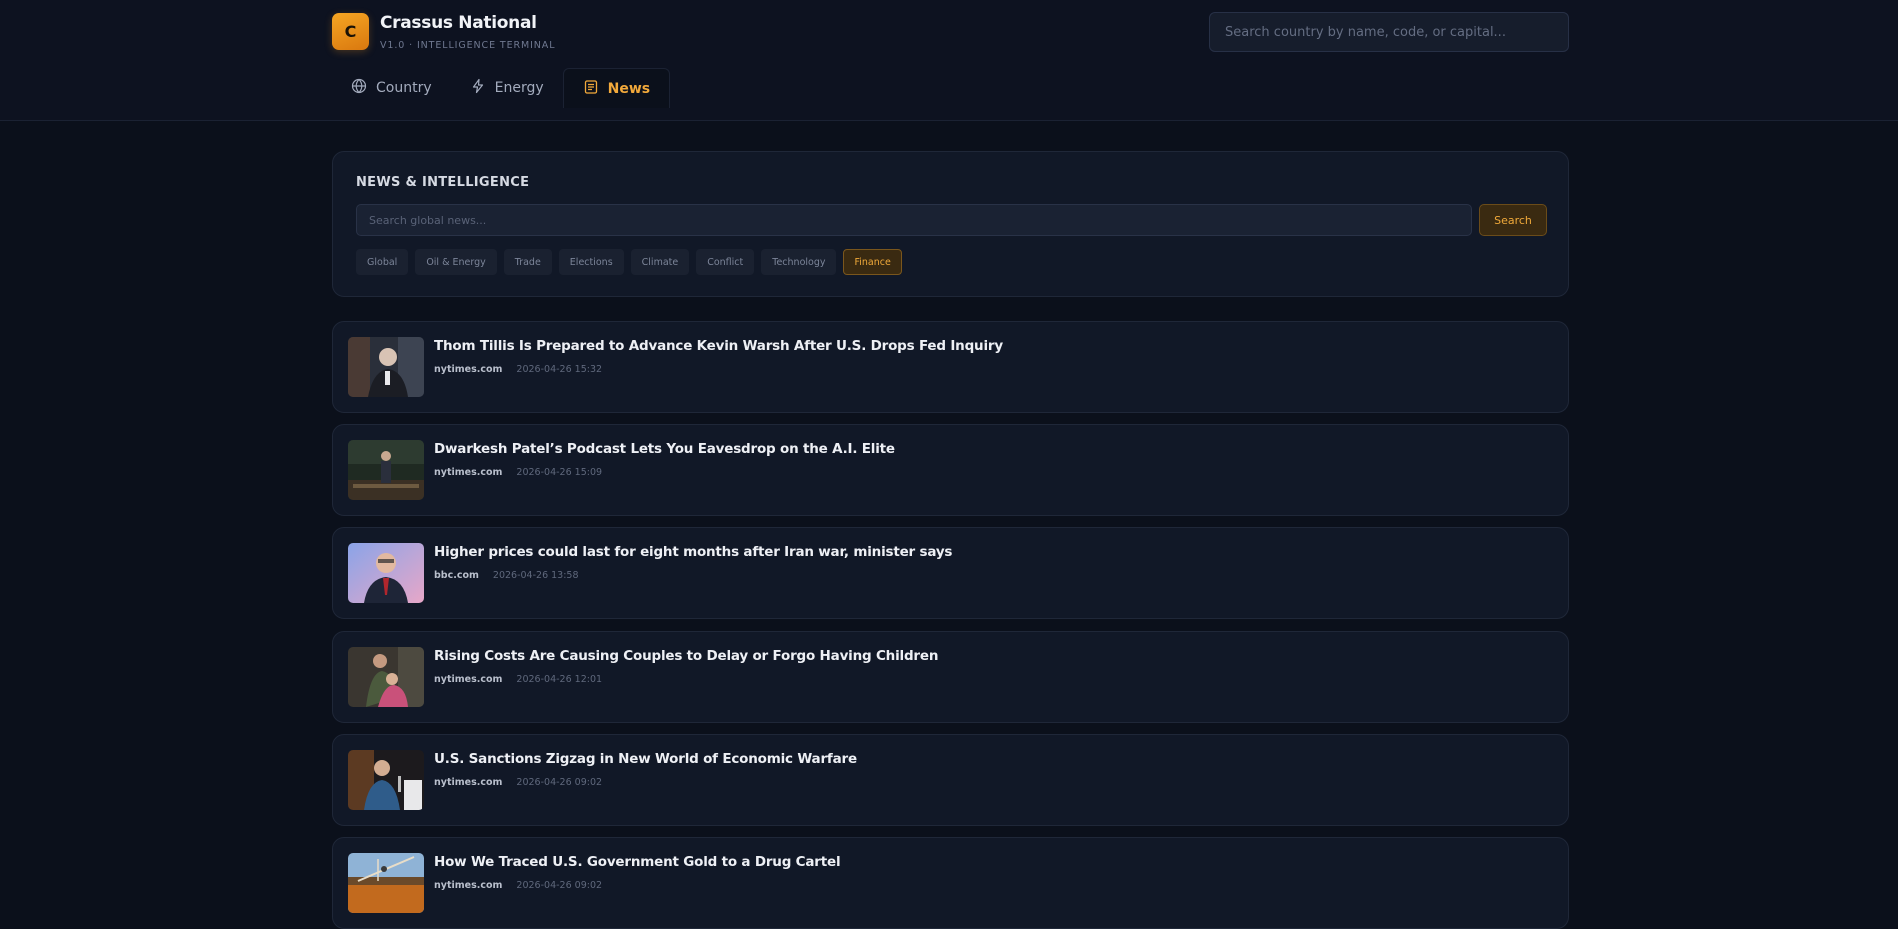 The height and width of the screenshot is (929, 1898). What do you see at coordinates (456, 575) in the screenshot?
I see `article-source: bbc.com` at bounding box center [456, 575].